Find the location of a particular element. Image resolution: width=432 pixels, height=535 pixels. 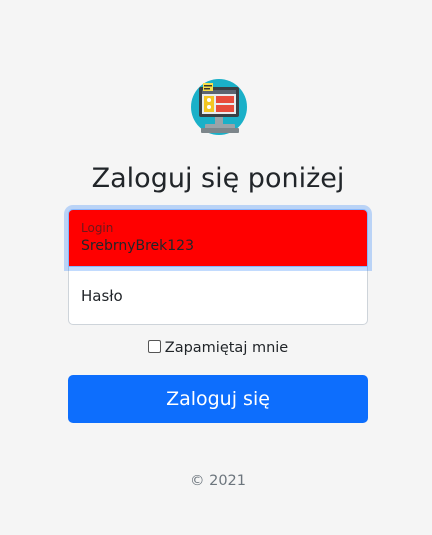

computer-workstation-icon is located at coordinates (219, 107).